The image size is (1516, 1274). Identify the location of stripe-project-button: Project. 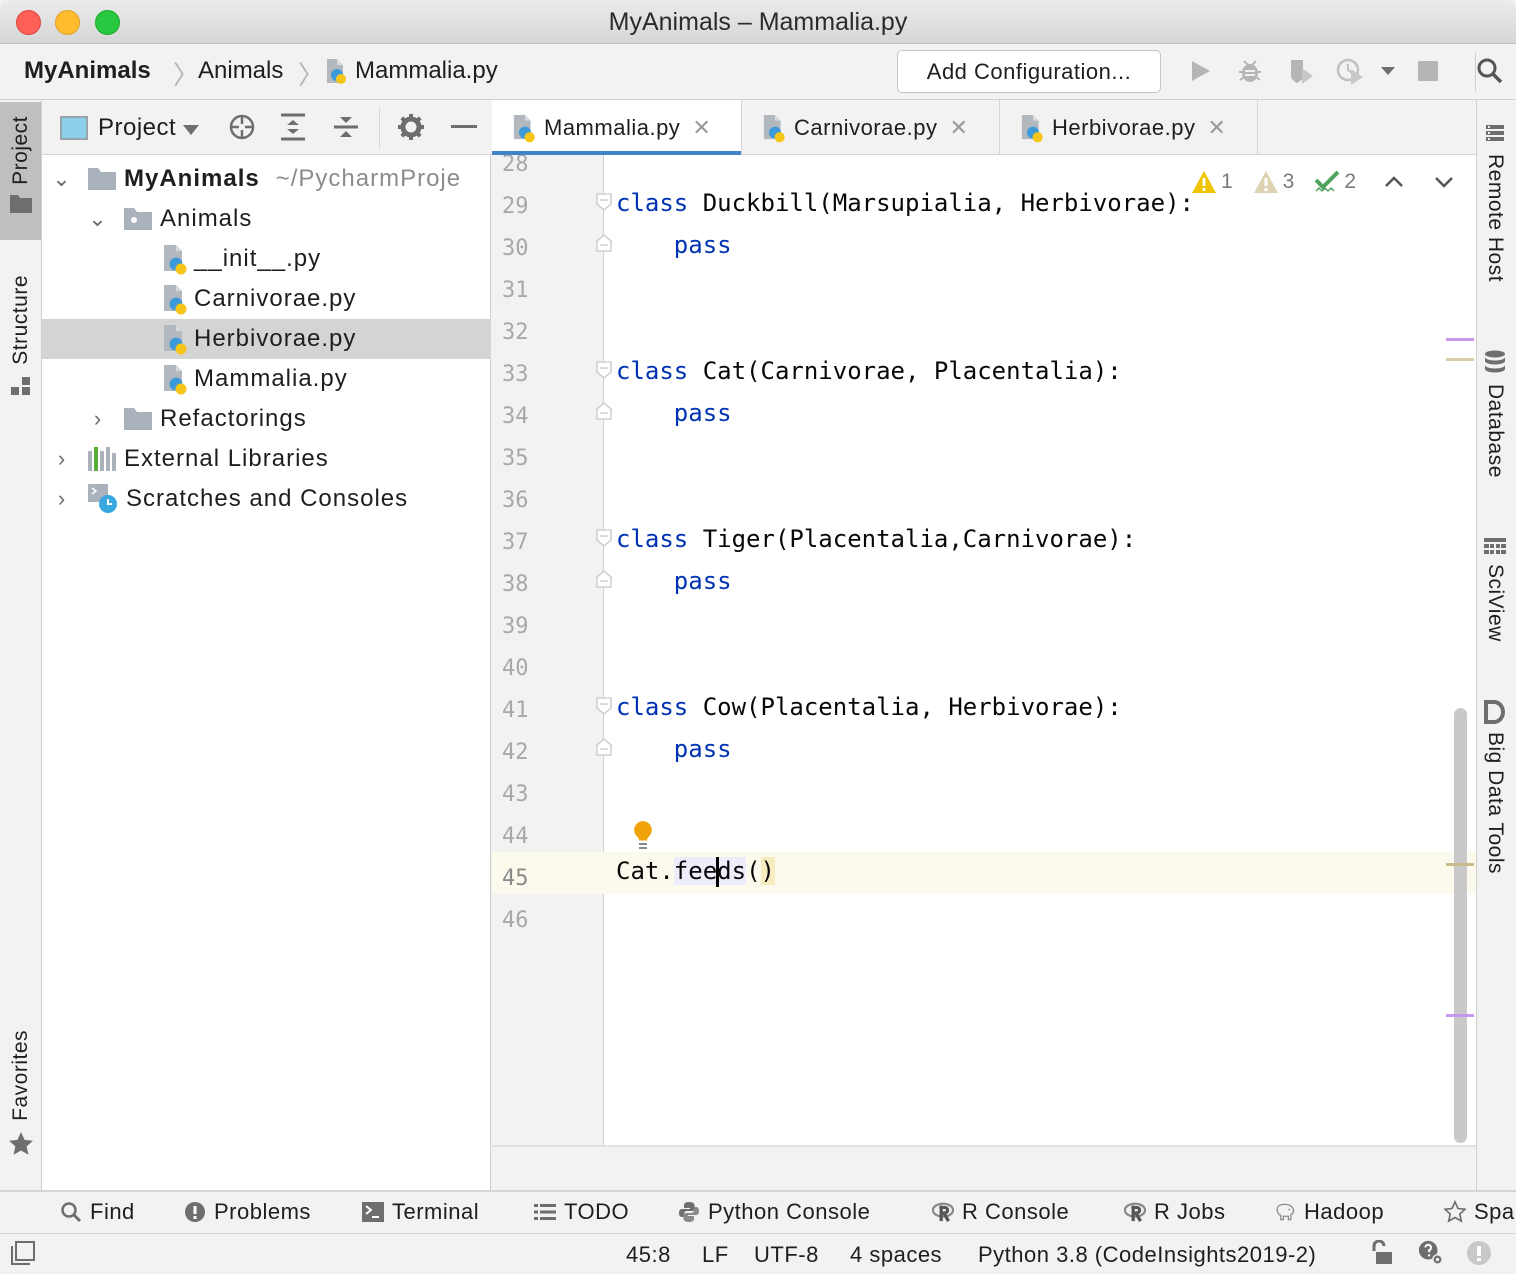
(20, 171).